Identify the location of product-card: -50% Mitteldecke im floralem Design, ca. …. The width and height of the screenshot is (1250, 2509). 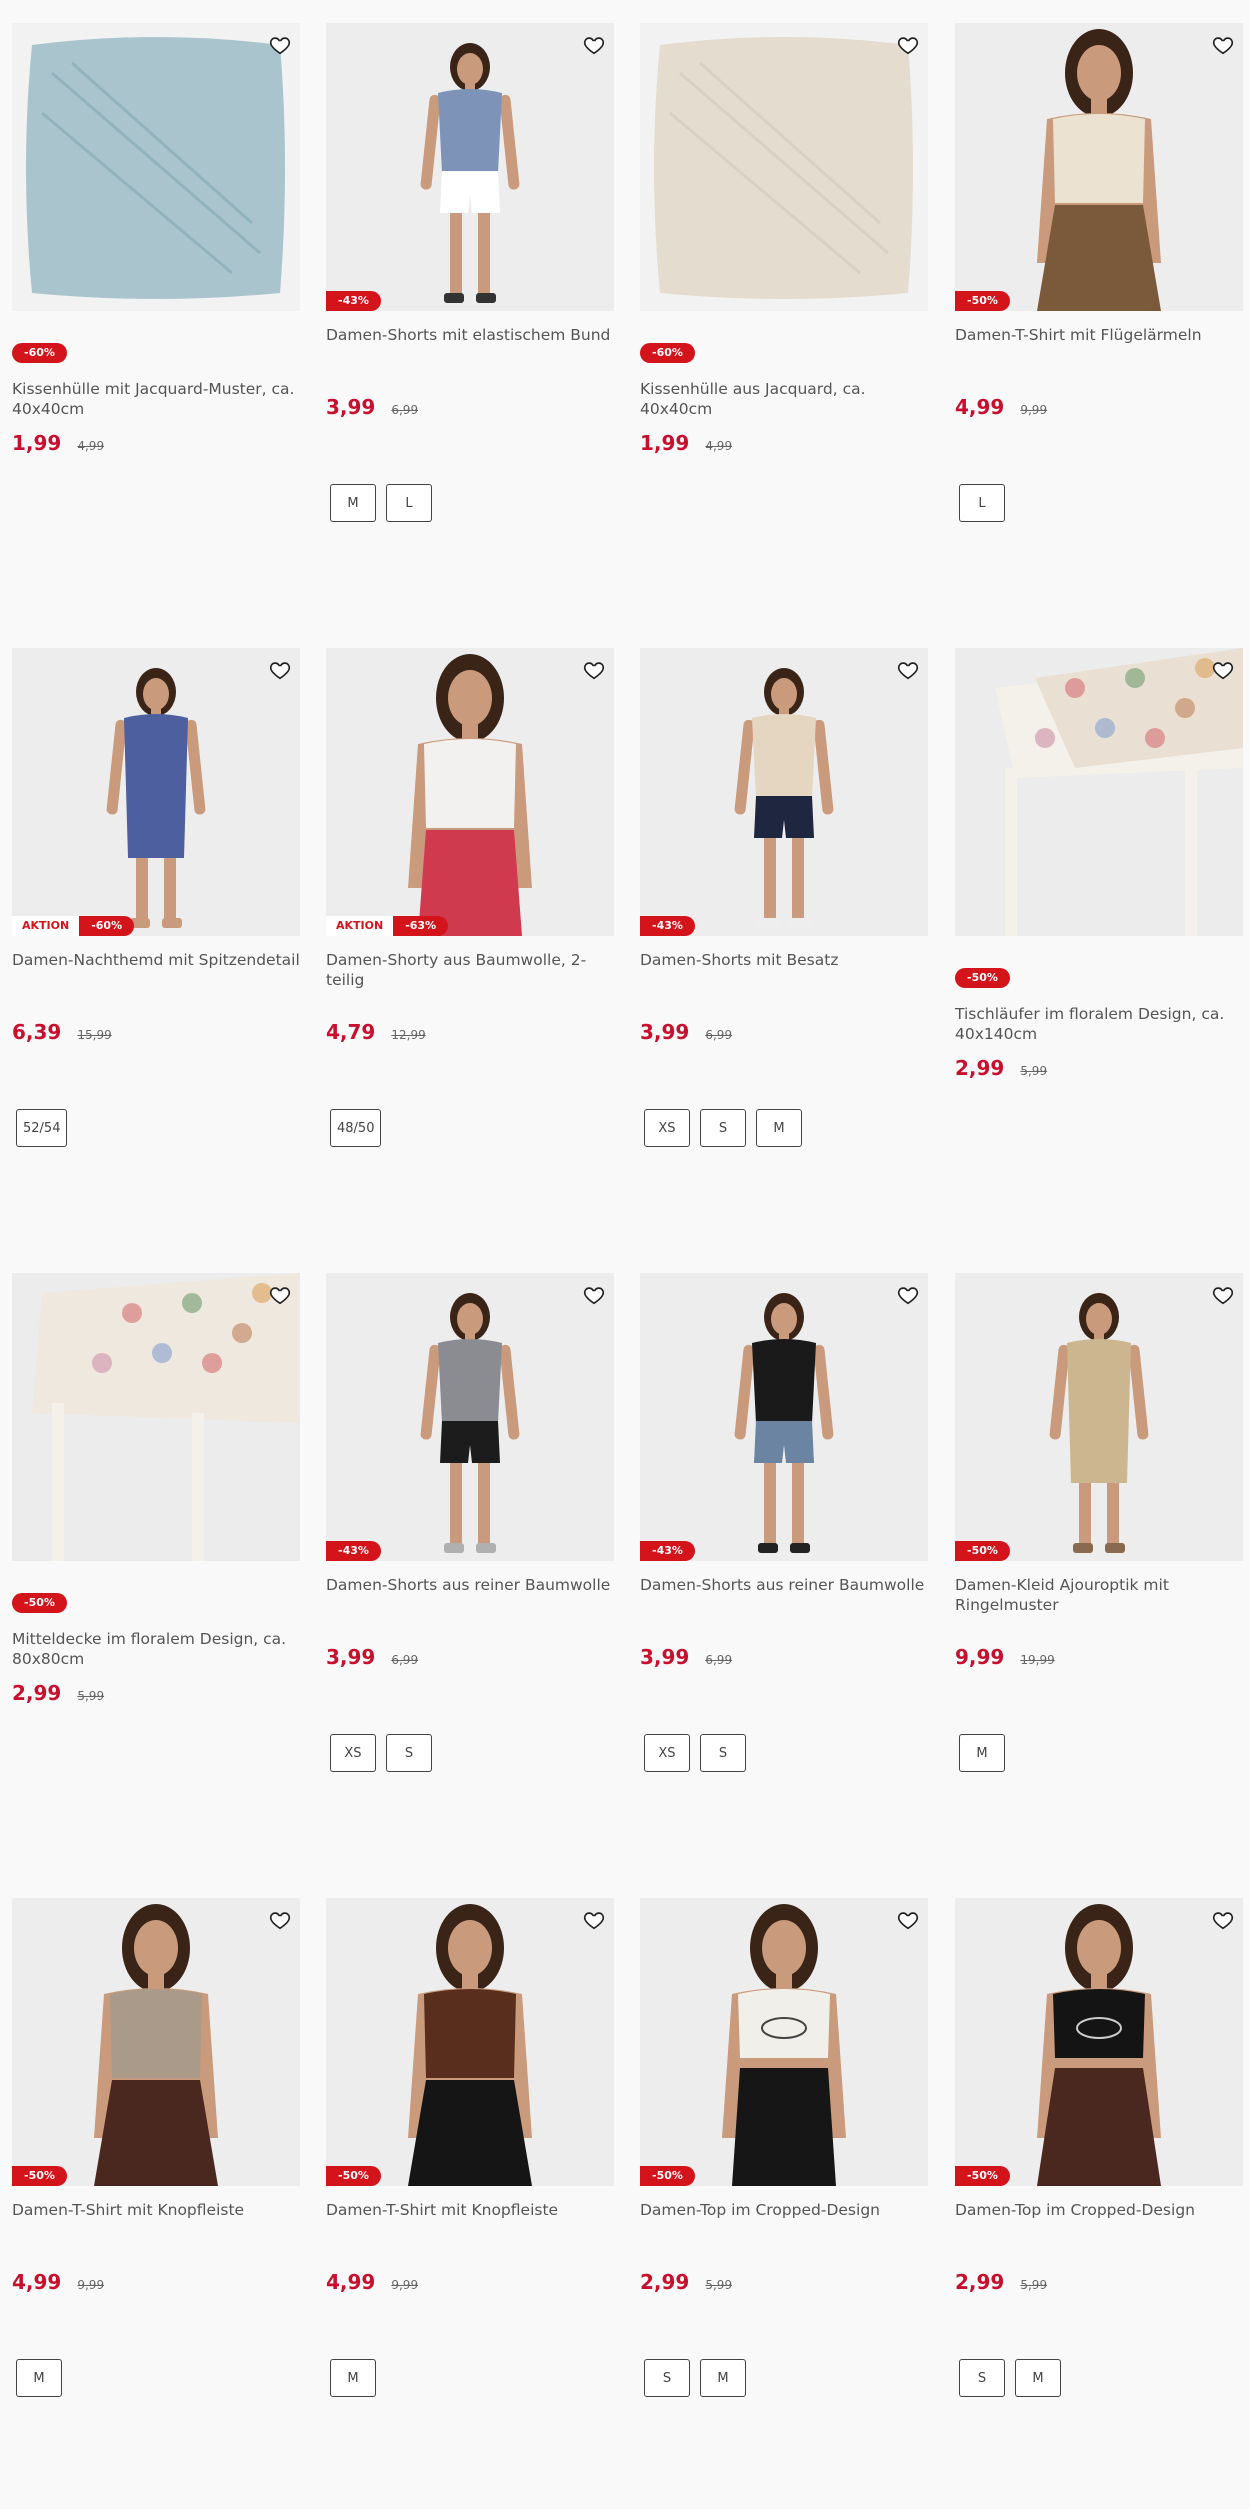
(156, 1553).